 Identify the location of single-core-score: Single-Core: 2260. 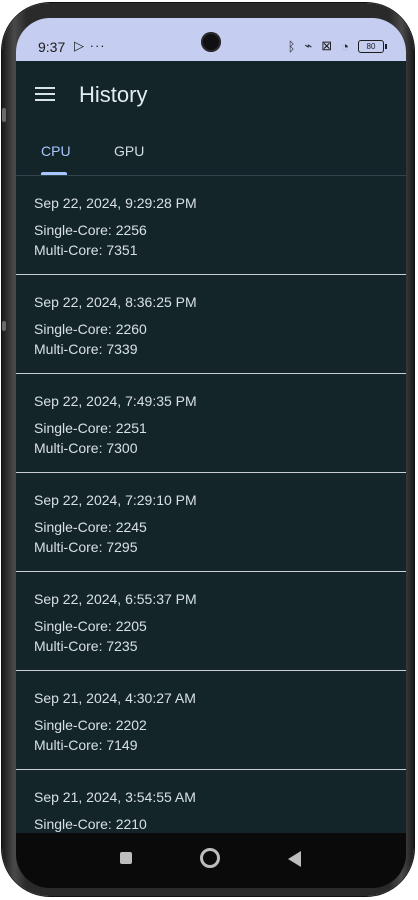
(90, 329).